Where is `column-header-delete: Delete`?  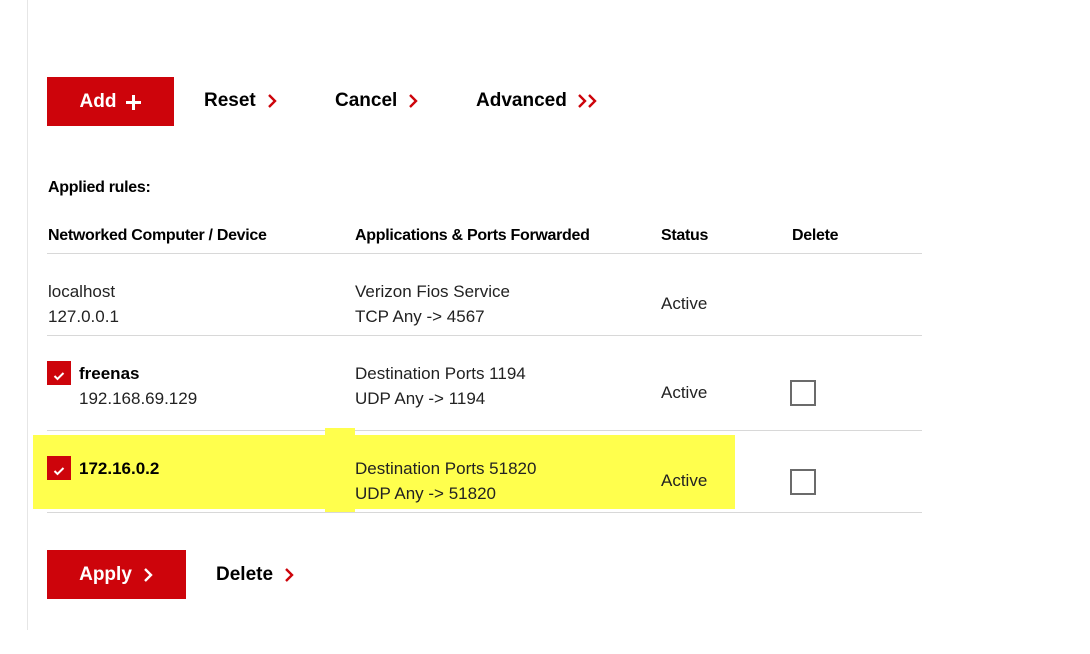
column-header-delete: Delete is located at coordinates (815, 235).